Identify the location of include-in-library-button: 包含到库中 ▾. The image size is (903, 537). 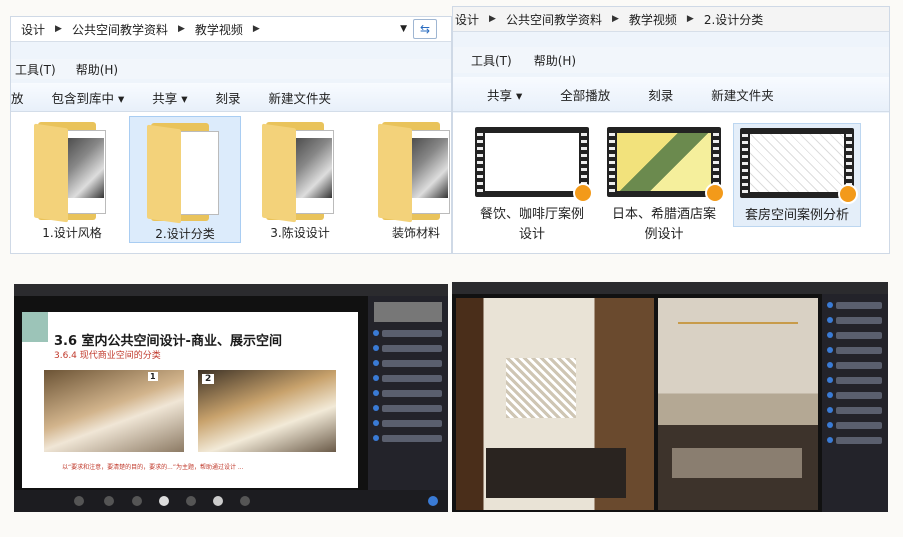
(88, 97).